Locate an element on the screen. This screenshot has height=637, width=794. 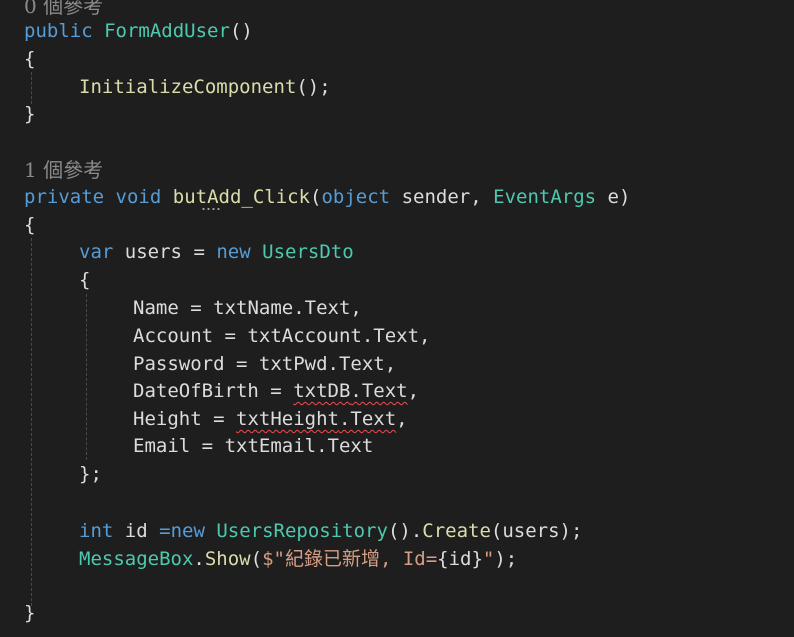
method-name: butAdd_Click is located at coordinates (241, 197).